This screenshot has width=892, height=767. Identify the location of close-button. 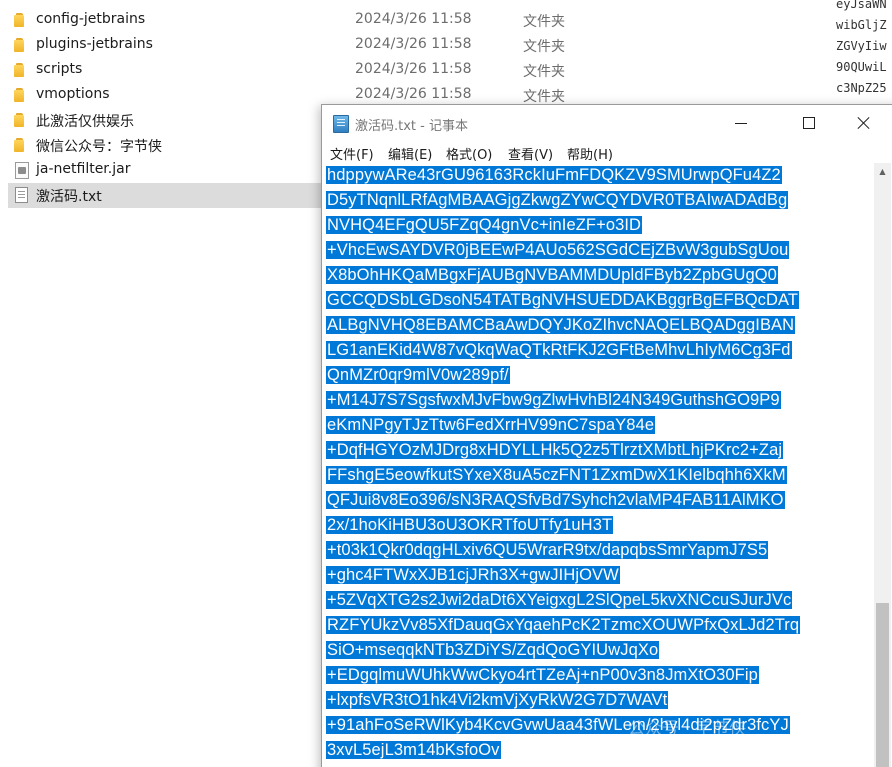
(864, 123).